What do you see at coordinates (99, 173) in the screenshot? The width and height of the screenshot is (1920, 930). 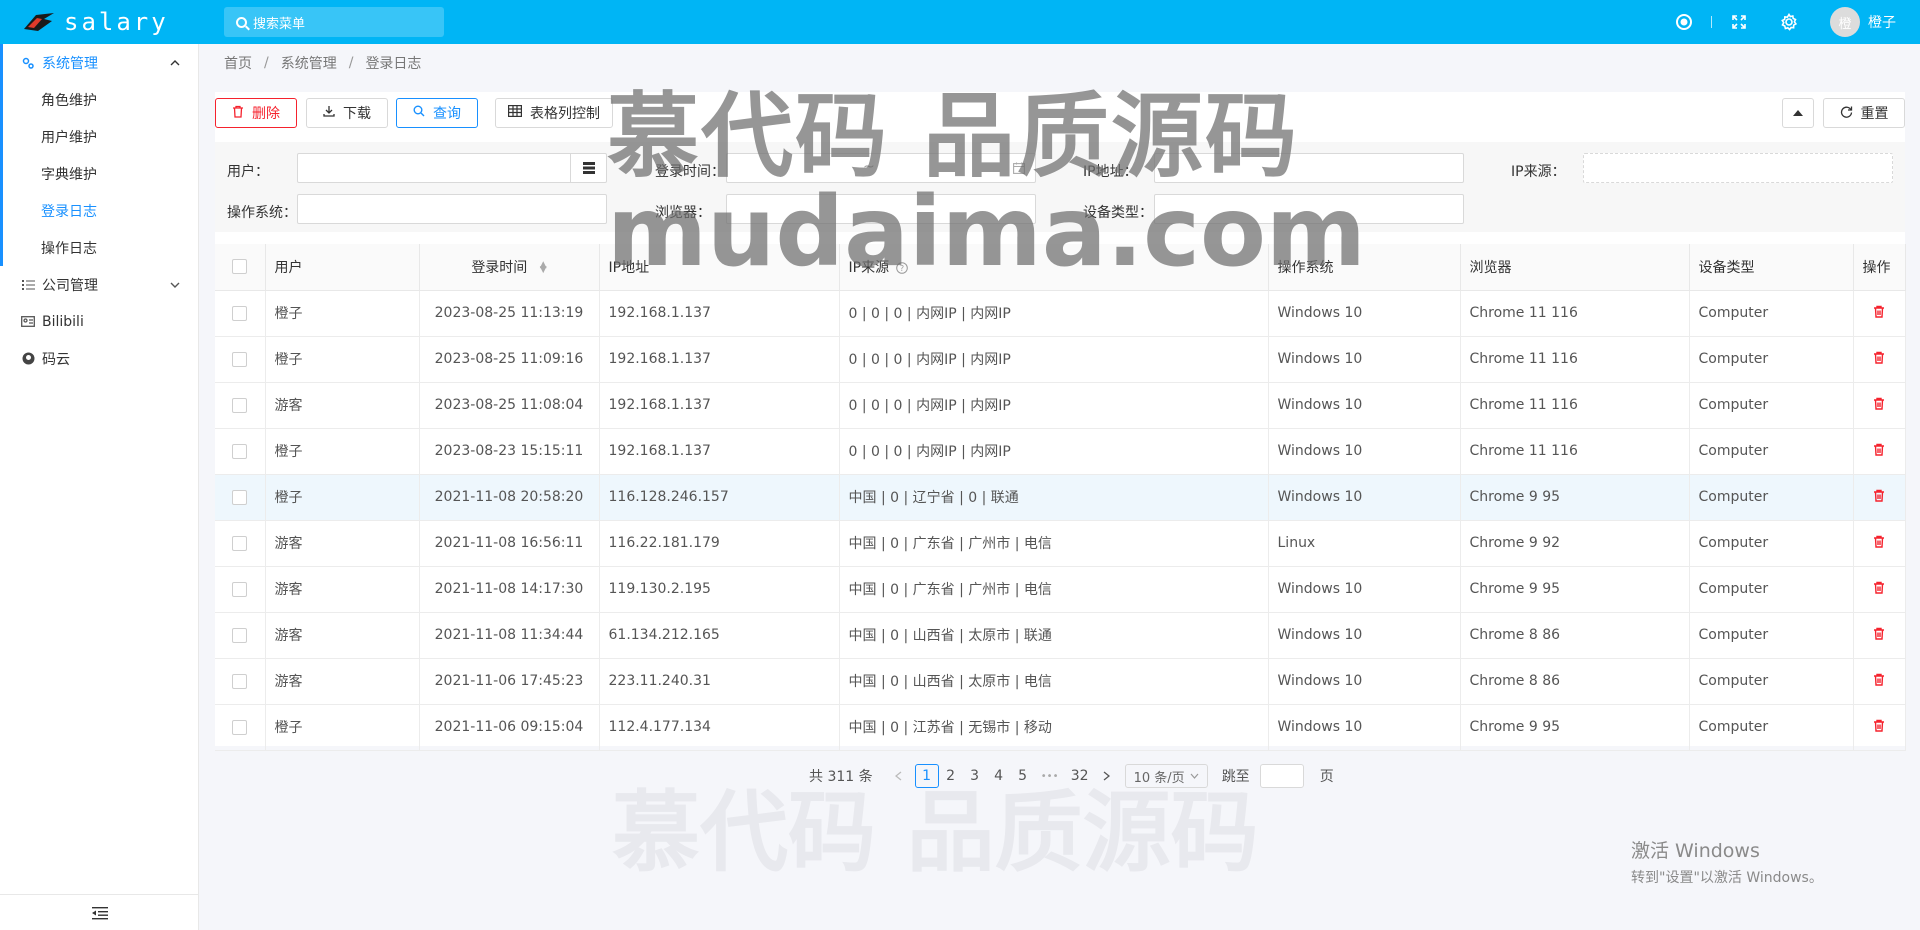 I see `sidebar-item-dictionary: 字典维护` at bounding box center [99, 173].